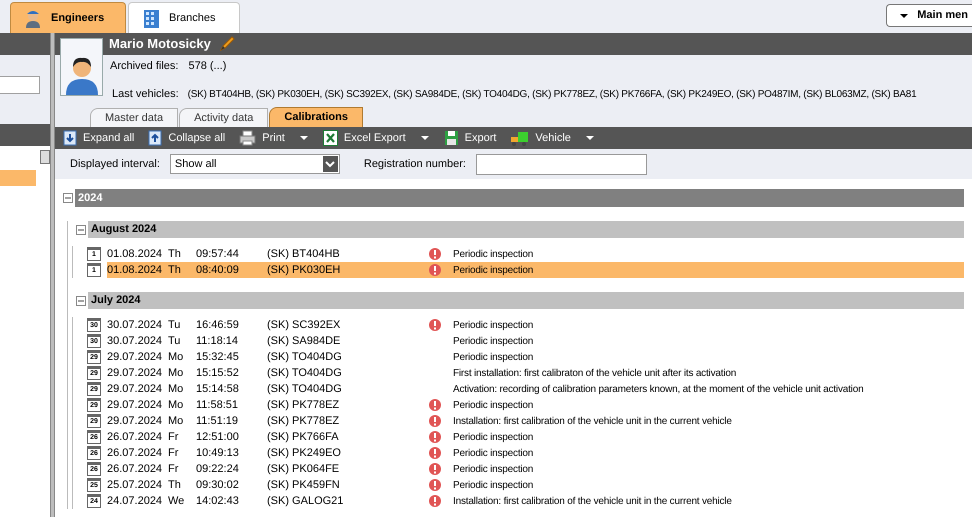 This screenshot has height=517, width=972. Describe the element at coordinates (535, 437) in the screenshot. I see `calibration-row: 26.07.2024 Fr 12:51:00 (SK) PK766FA Periodic inspection` at that location.